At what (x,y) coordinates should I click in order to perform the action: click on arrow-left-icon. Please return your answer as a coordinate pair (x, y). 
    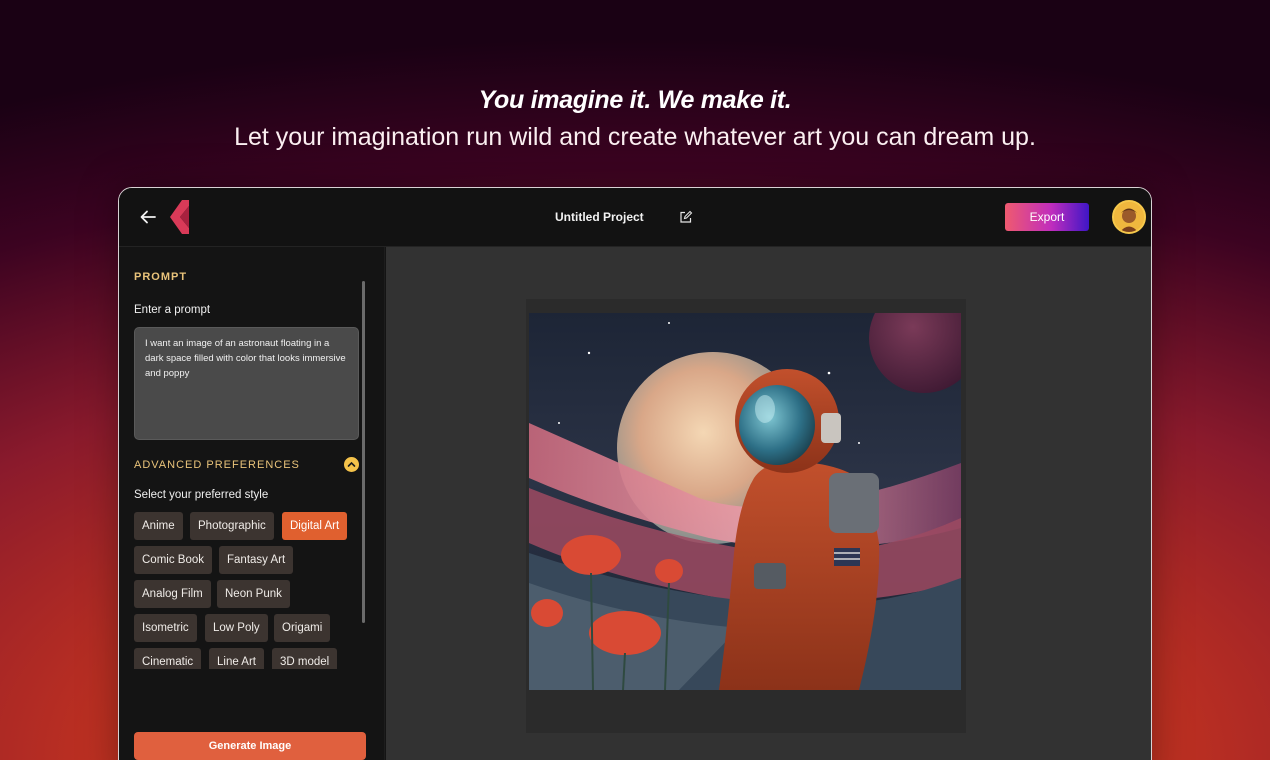
    Looking at the image, I should click on (148, 217).